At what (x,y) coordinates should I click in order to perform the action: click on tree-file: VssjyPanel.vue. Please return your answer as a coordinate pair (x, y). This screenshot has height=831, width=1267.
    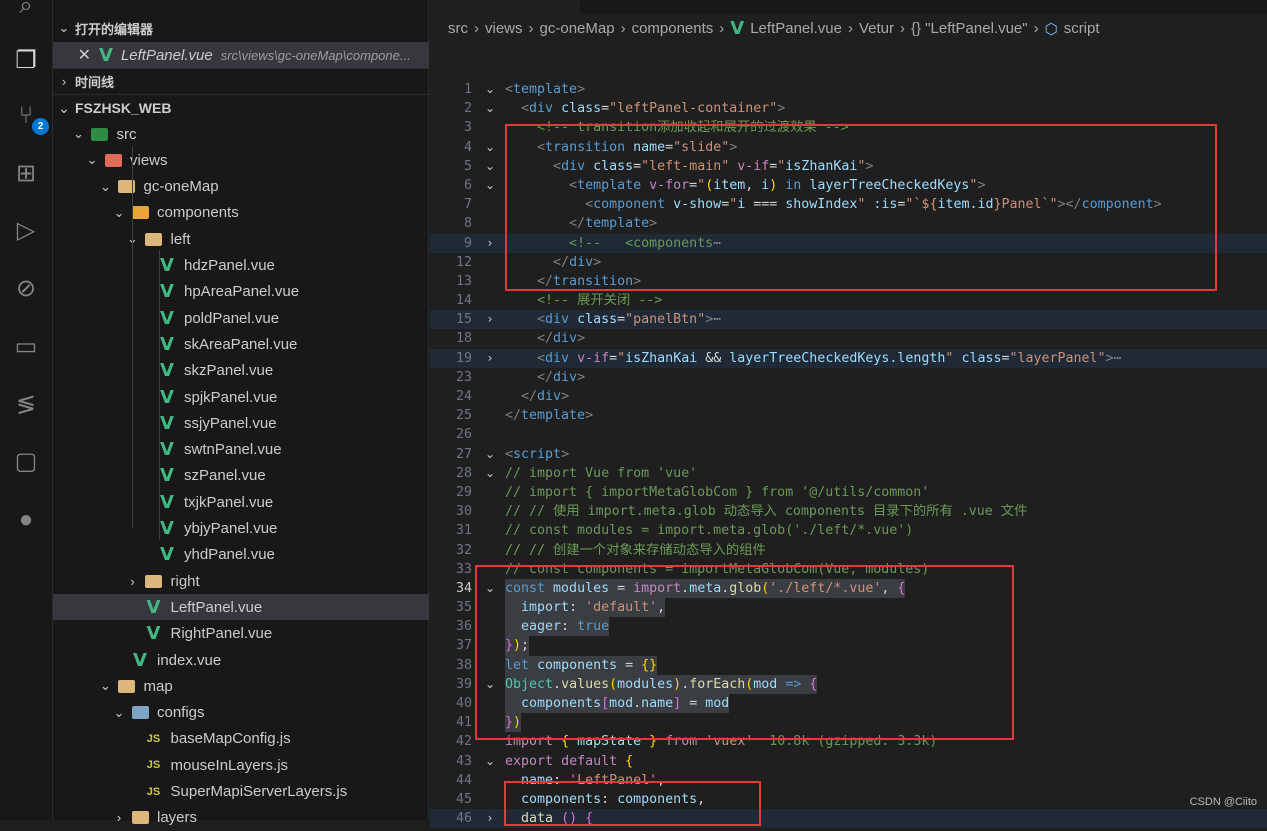
    Looking at the image, I should click on (241, 423).